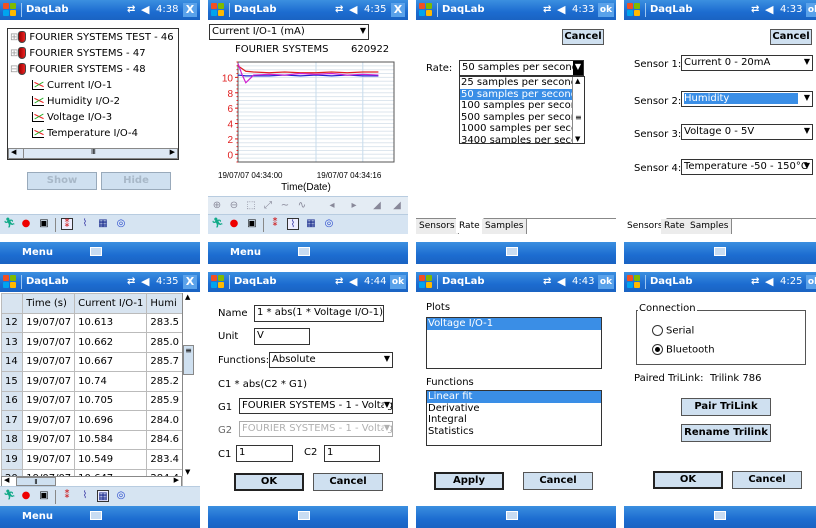 The image size is (816, 528). What do you see at coordinates (583, 281) in the screenshot?
I see `clock: 4:43` at bounding box center [583, 281].